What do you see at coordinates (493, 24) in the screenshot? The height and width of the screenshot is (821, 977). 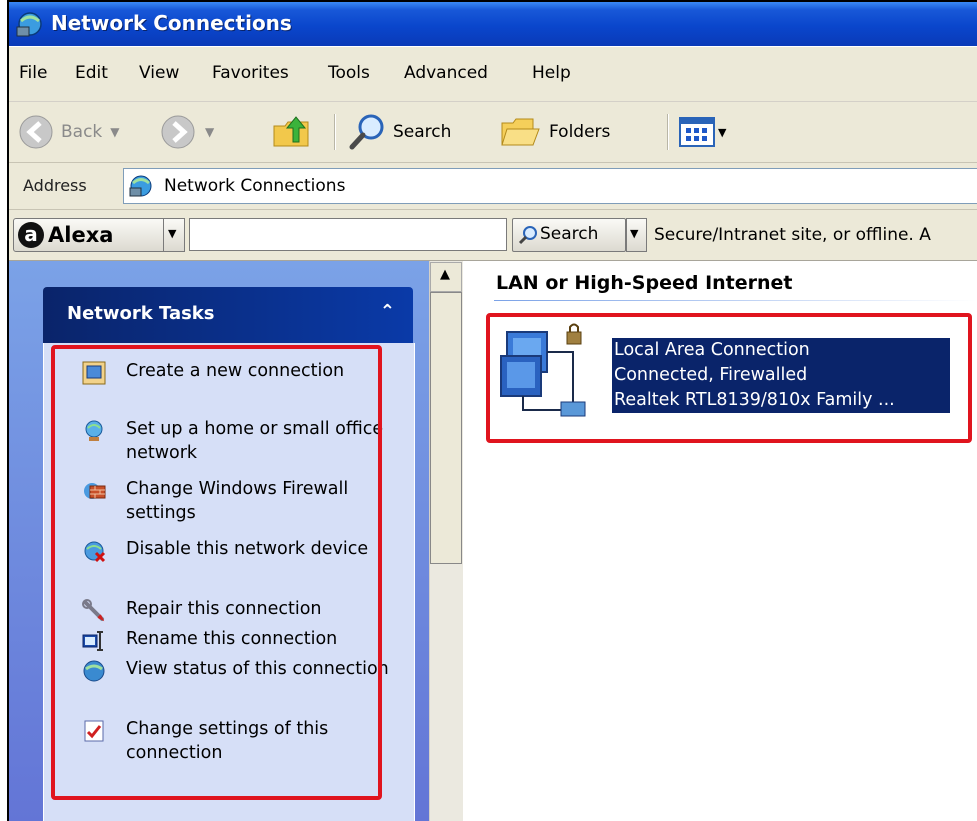 I see `title-bar: Network Connections` at bounding box center [493, 24].